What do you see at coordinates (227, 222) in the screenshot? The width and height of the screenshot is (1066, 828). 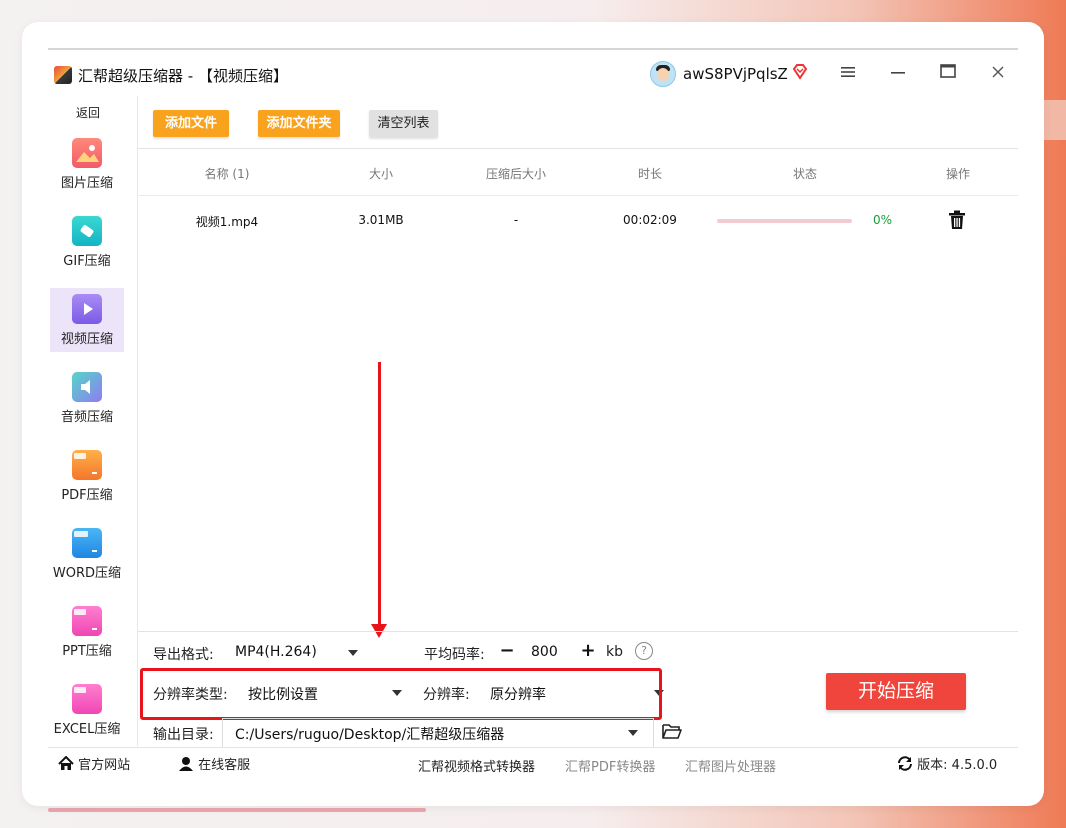 I see `file-name: 视频1.mp4` at bounding box center [227, 222].